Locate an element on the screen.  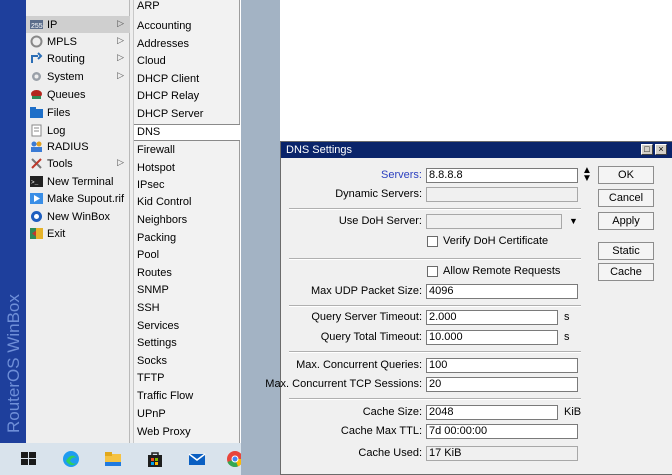
submenu-item-dns: DNS is located at coordinates (187, 132).